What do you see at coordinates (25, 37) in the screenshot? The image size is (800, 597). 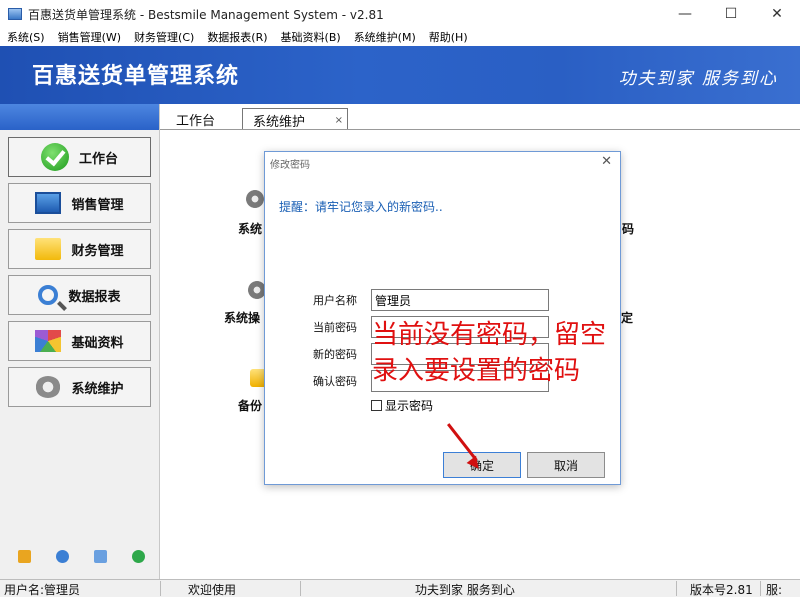 I see `menu-system: 系统(S)` at bounding box center [25, 37].